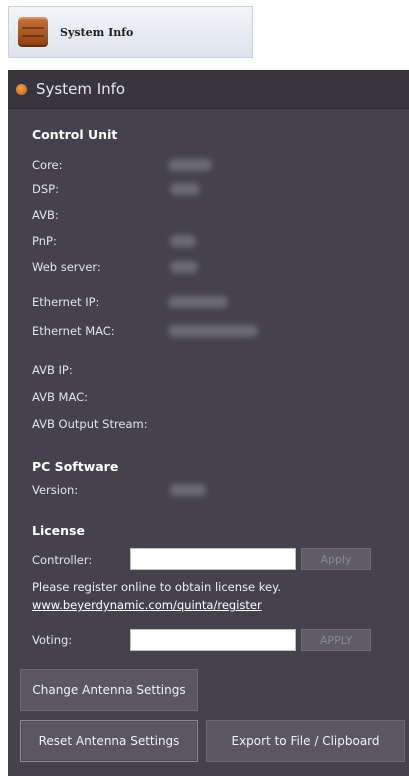 This screenshot has height=776, width=409. I want to click on ethernet-mac-value-redacted, so click(213, 331).